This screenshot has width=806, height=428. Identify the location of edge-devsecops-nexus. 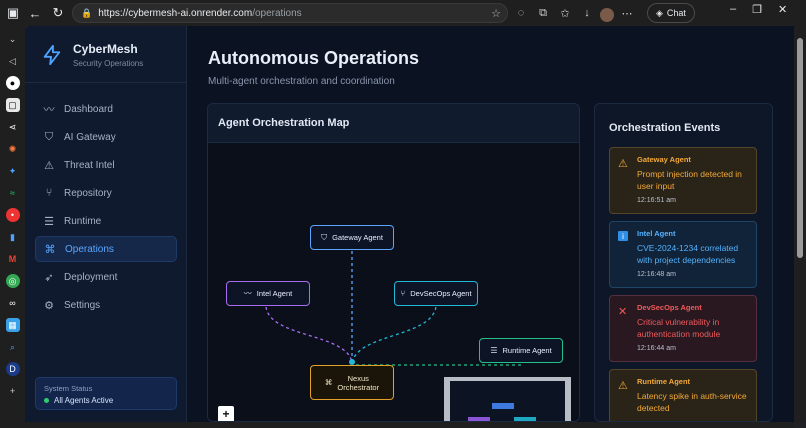
(394, 335).